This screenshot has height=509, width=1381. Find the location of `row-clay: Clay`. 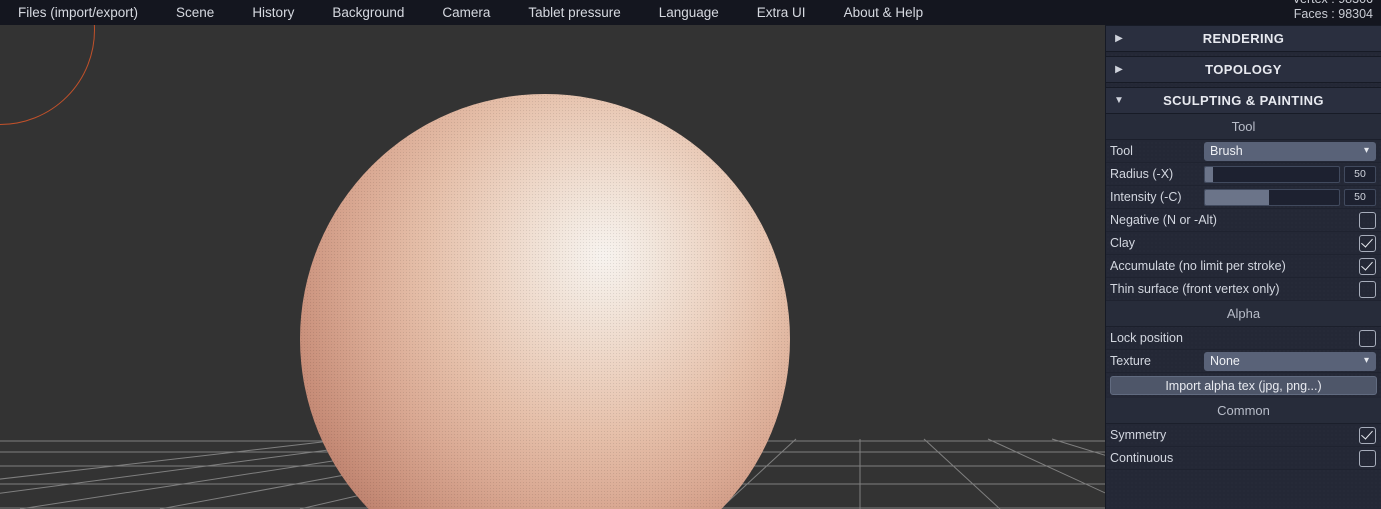

row-clay: Clay is located at coordinates (1243, 243).